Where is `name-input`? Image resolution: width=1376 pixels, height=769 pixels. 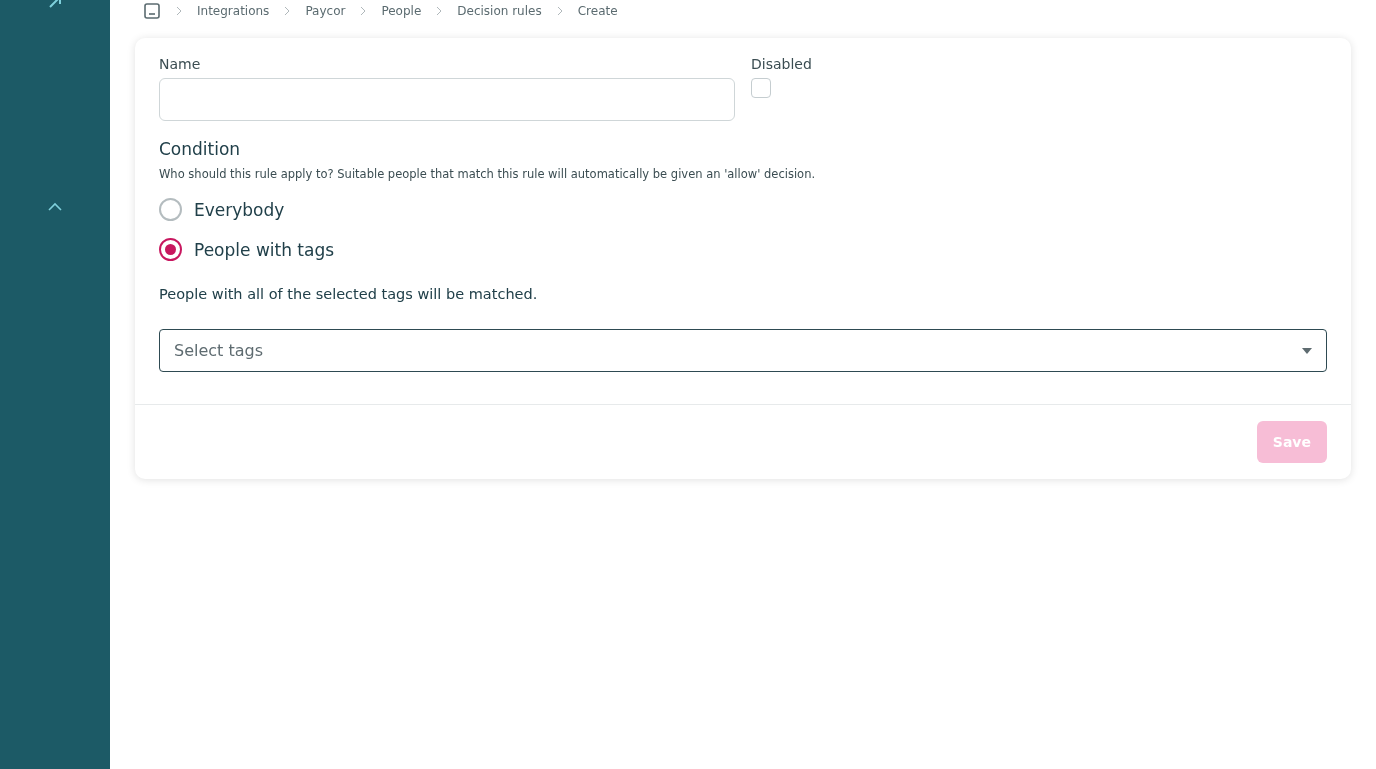 name-input is located at coordinates (447, 99).